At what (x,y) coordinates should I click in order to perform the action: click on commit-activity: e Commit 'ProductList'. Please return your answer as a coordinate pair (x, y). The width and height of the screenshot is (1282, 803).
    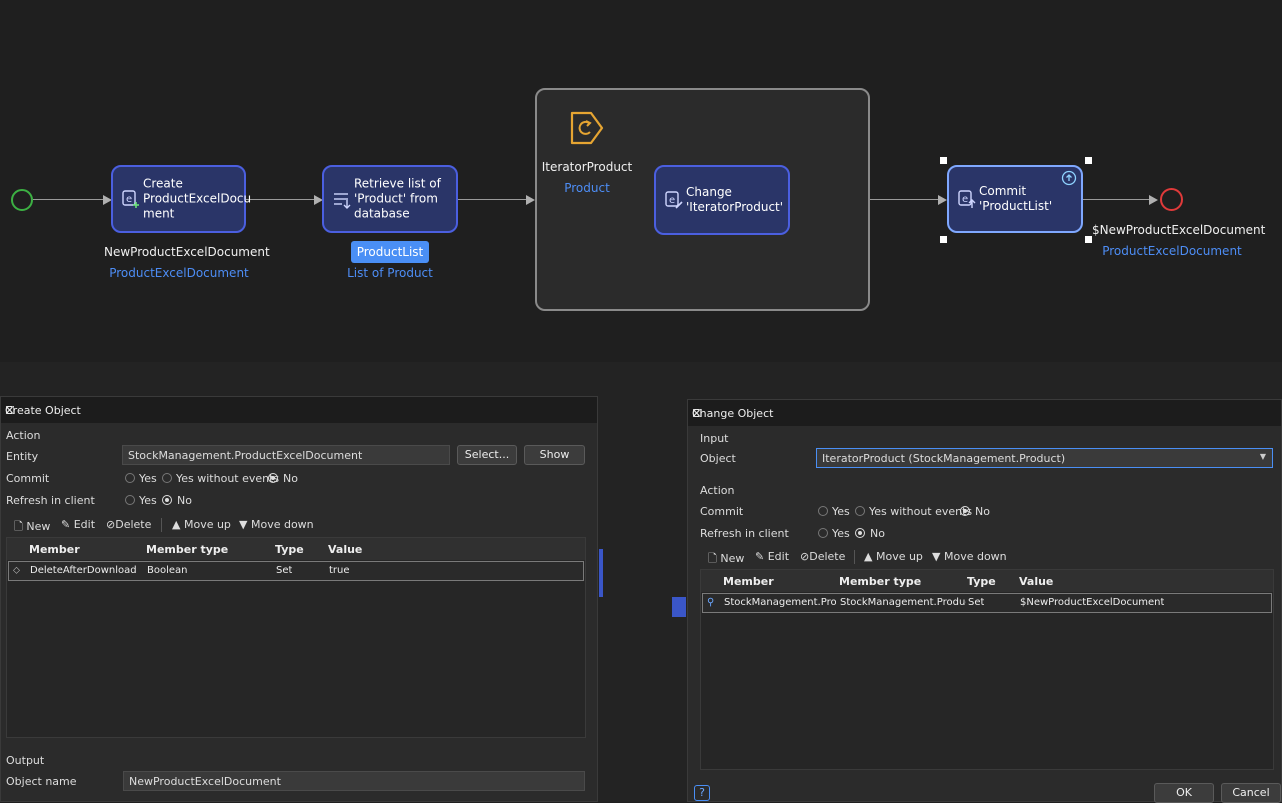
    Looking at the image, I should click on (1015, 199).